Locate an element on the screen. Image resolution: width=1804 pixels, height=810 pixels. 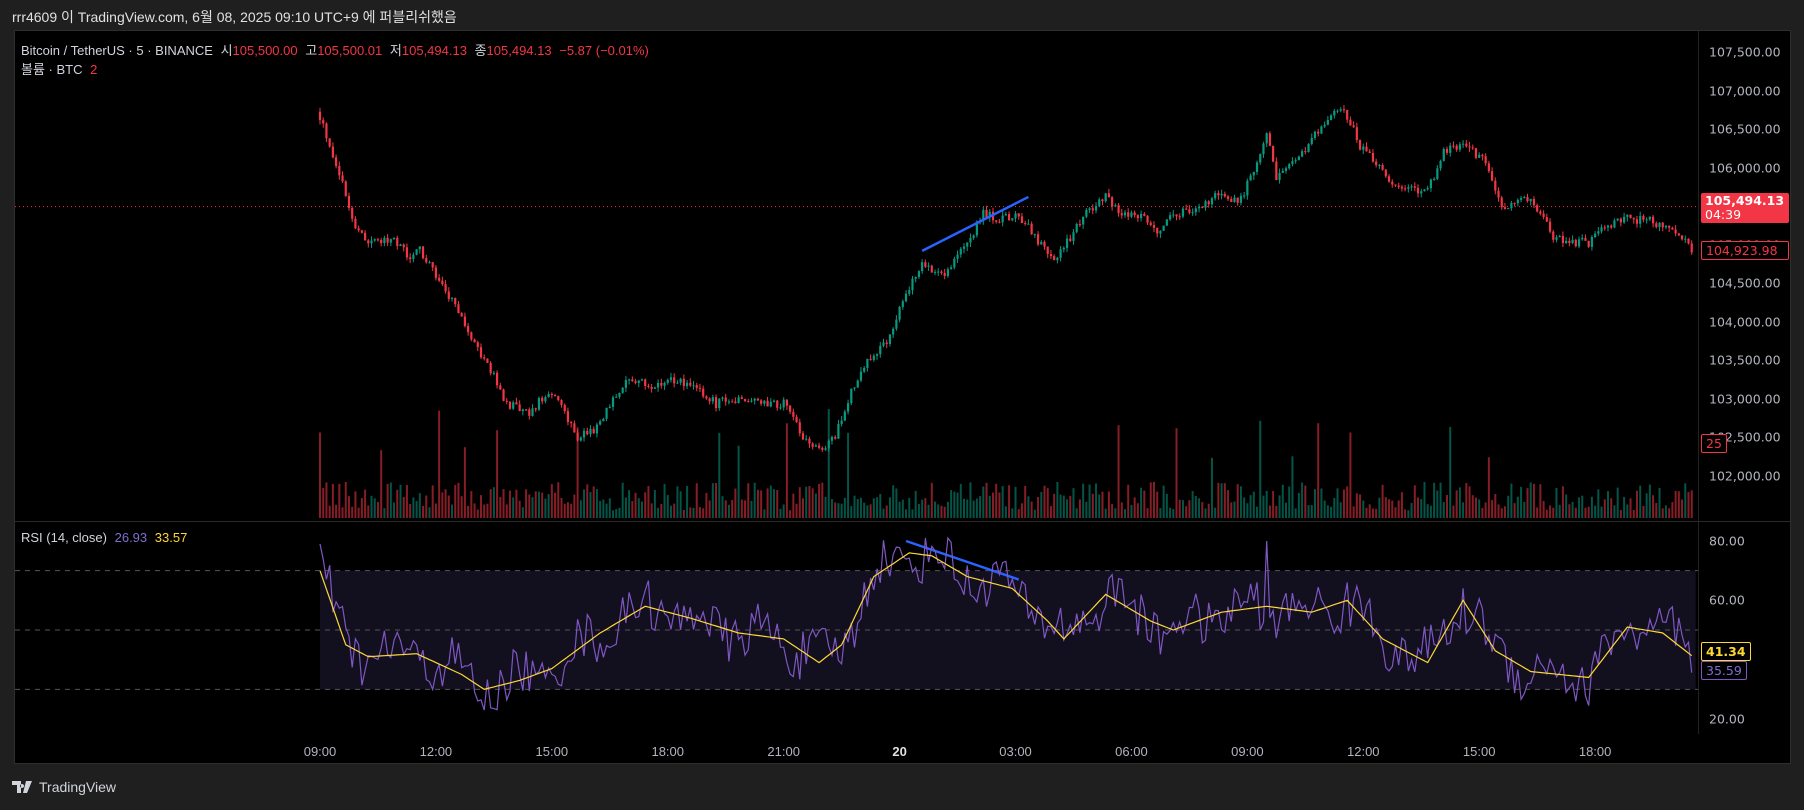
volume-tag: 25 is located at coordinates (1714, 443).